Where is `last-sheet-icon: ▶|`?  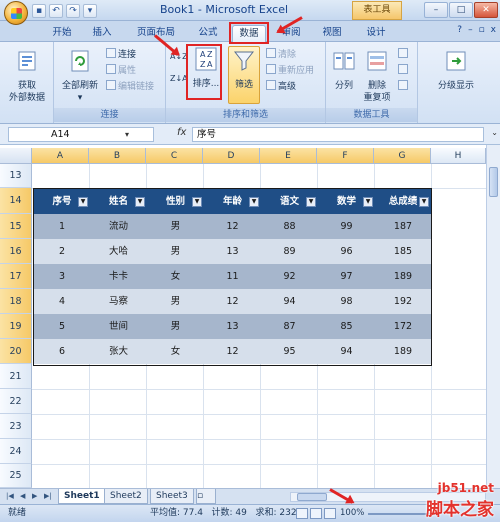
last-sheet-icon: ▶| is located at coordinates (48, 496).